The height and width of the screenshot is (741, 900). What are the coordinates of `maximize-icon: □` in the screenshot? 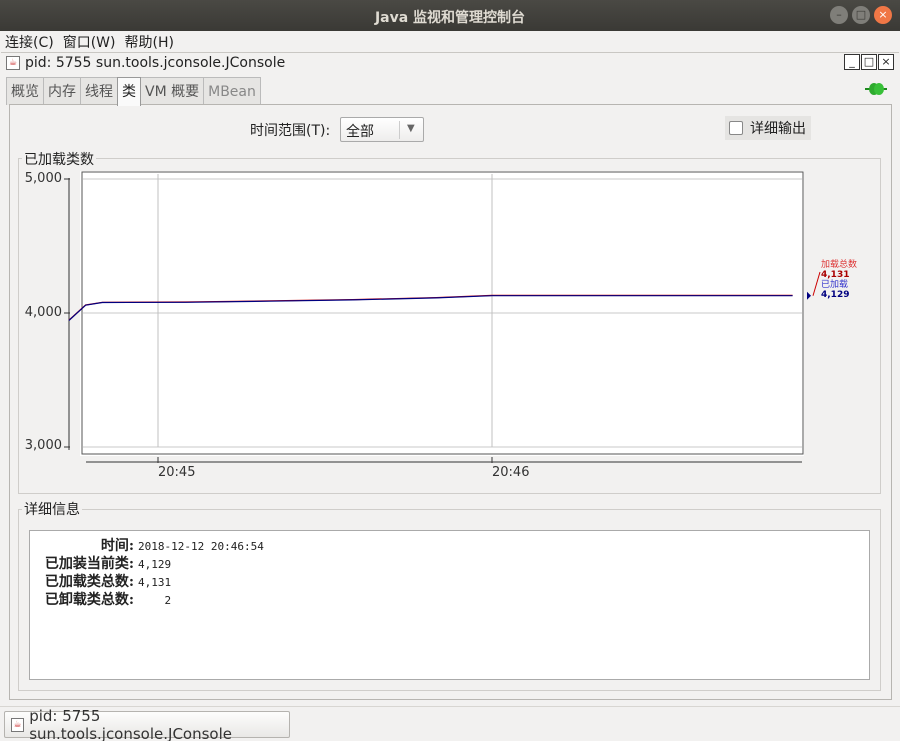 It's located at (861, 15).